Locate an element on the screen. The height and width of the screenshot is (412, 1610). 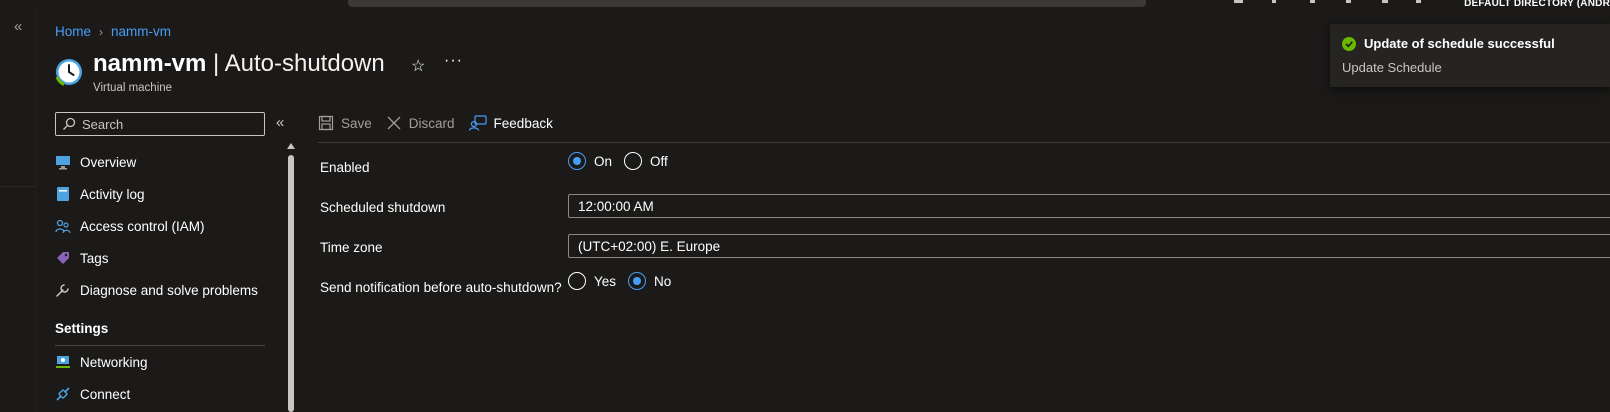
save-icon is located at coordinates (326, 123).